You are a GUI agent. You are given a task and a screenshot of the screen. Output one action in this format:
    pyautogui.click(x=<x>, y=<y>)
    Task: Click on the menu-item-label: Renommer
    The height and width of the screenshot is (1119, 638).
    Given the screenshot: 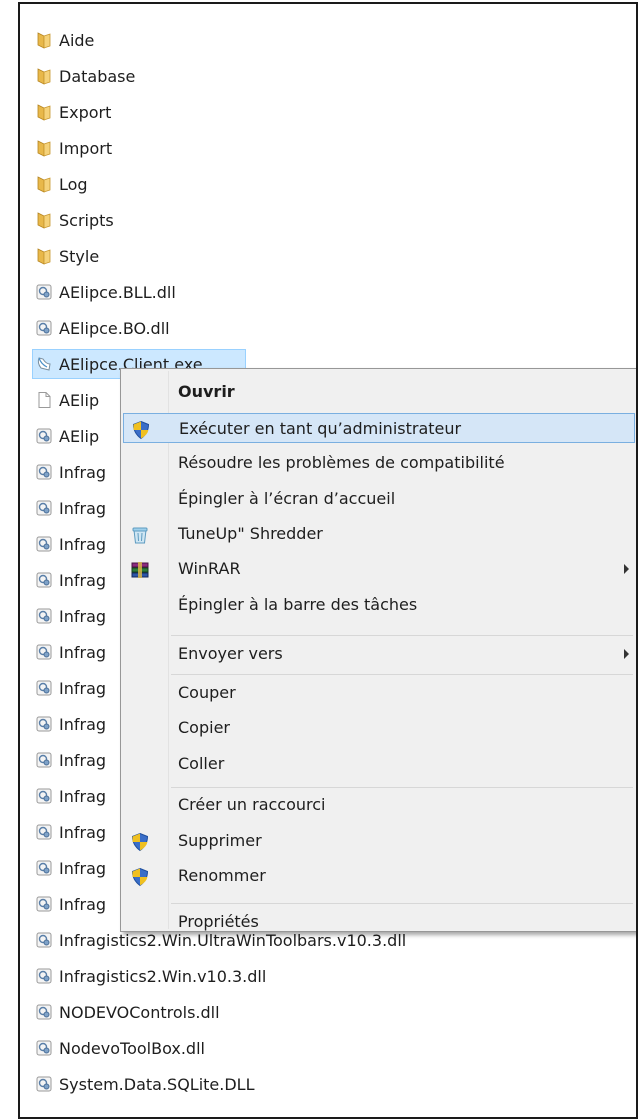 What is the action you would take?
    pyautogui.click(x=222, y=875)
    